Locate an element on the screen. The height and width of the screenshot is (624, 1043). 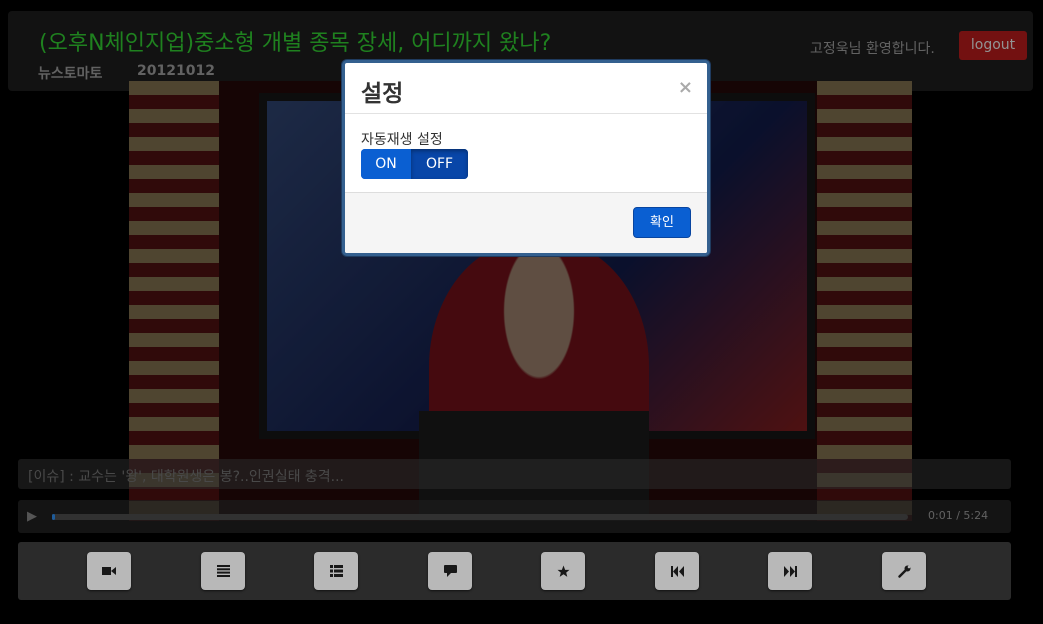
autoplay-off-button: OFF is located at coordinates (439, 164).